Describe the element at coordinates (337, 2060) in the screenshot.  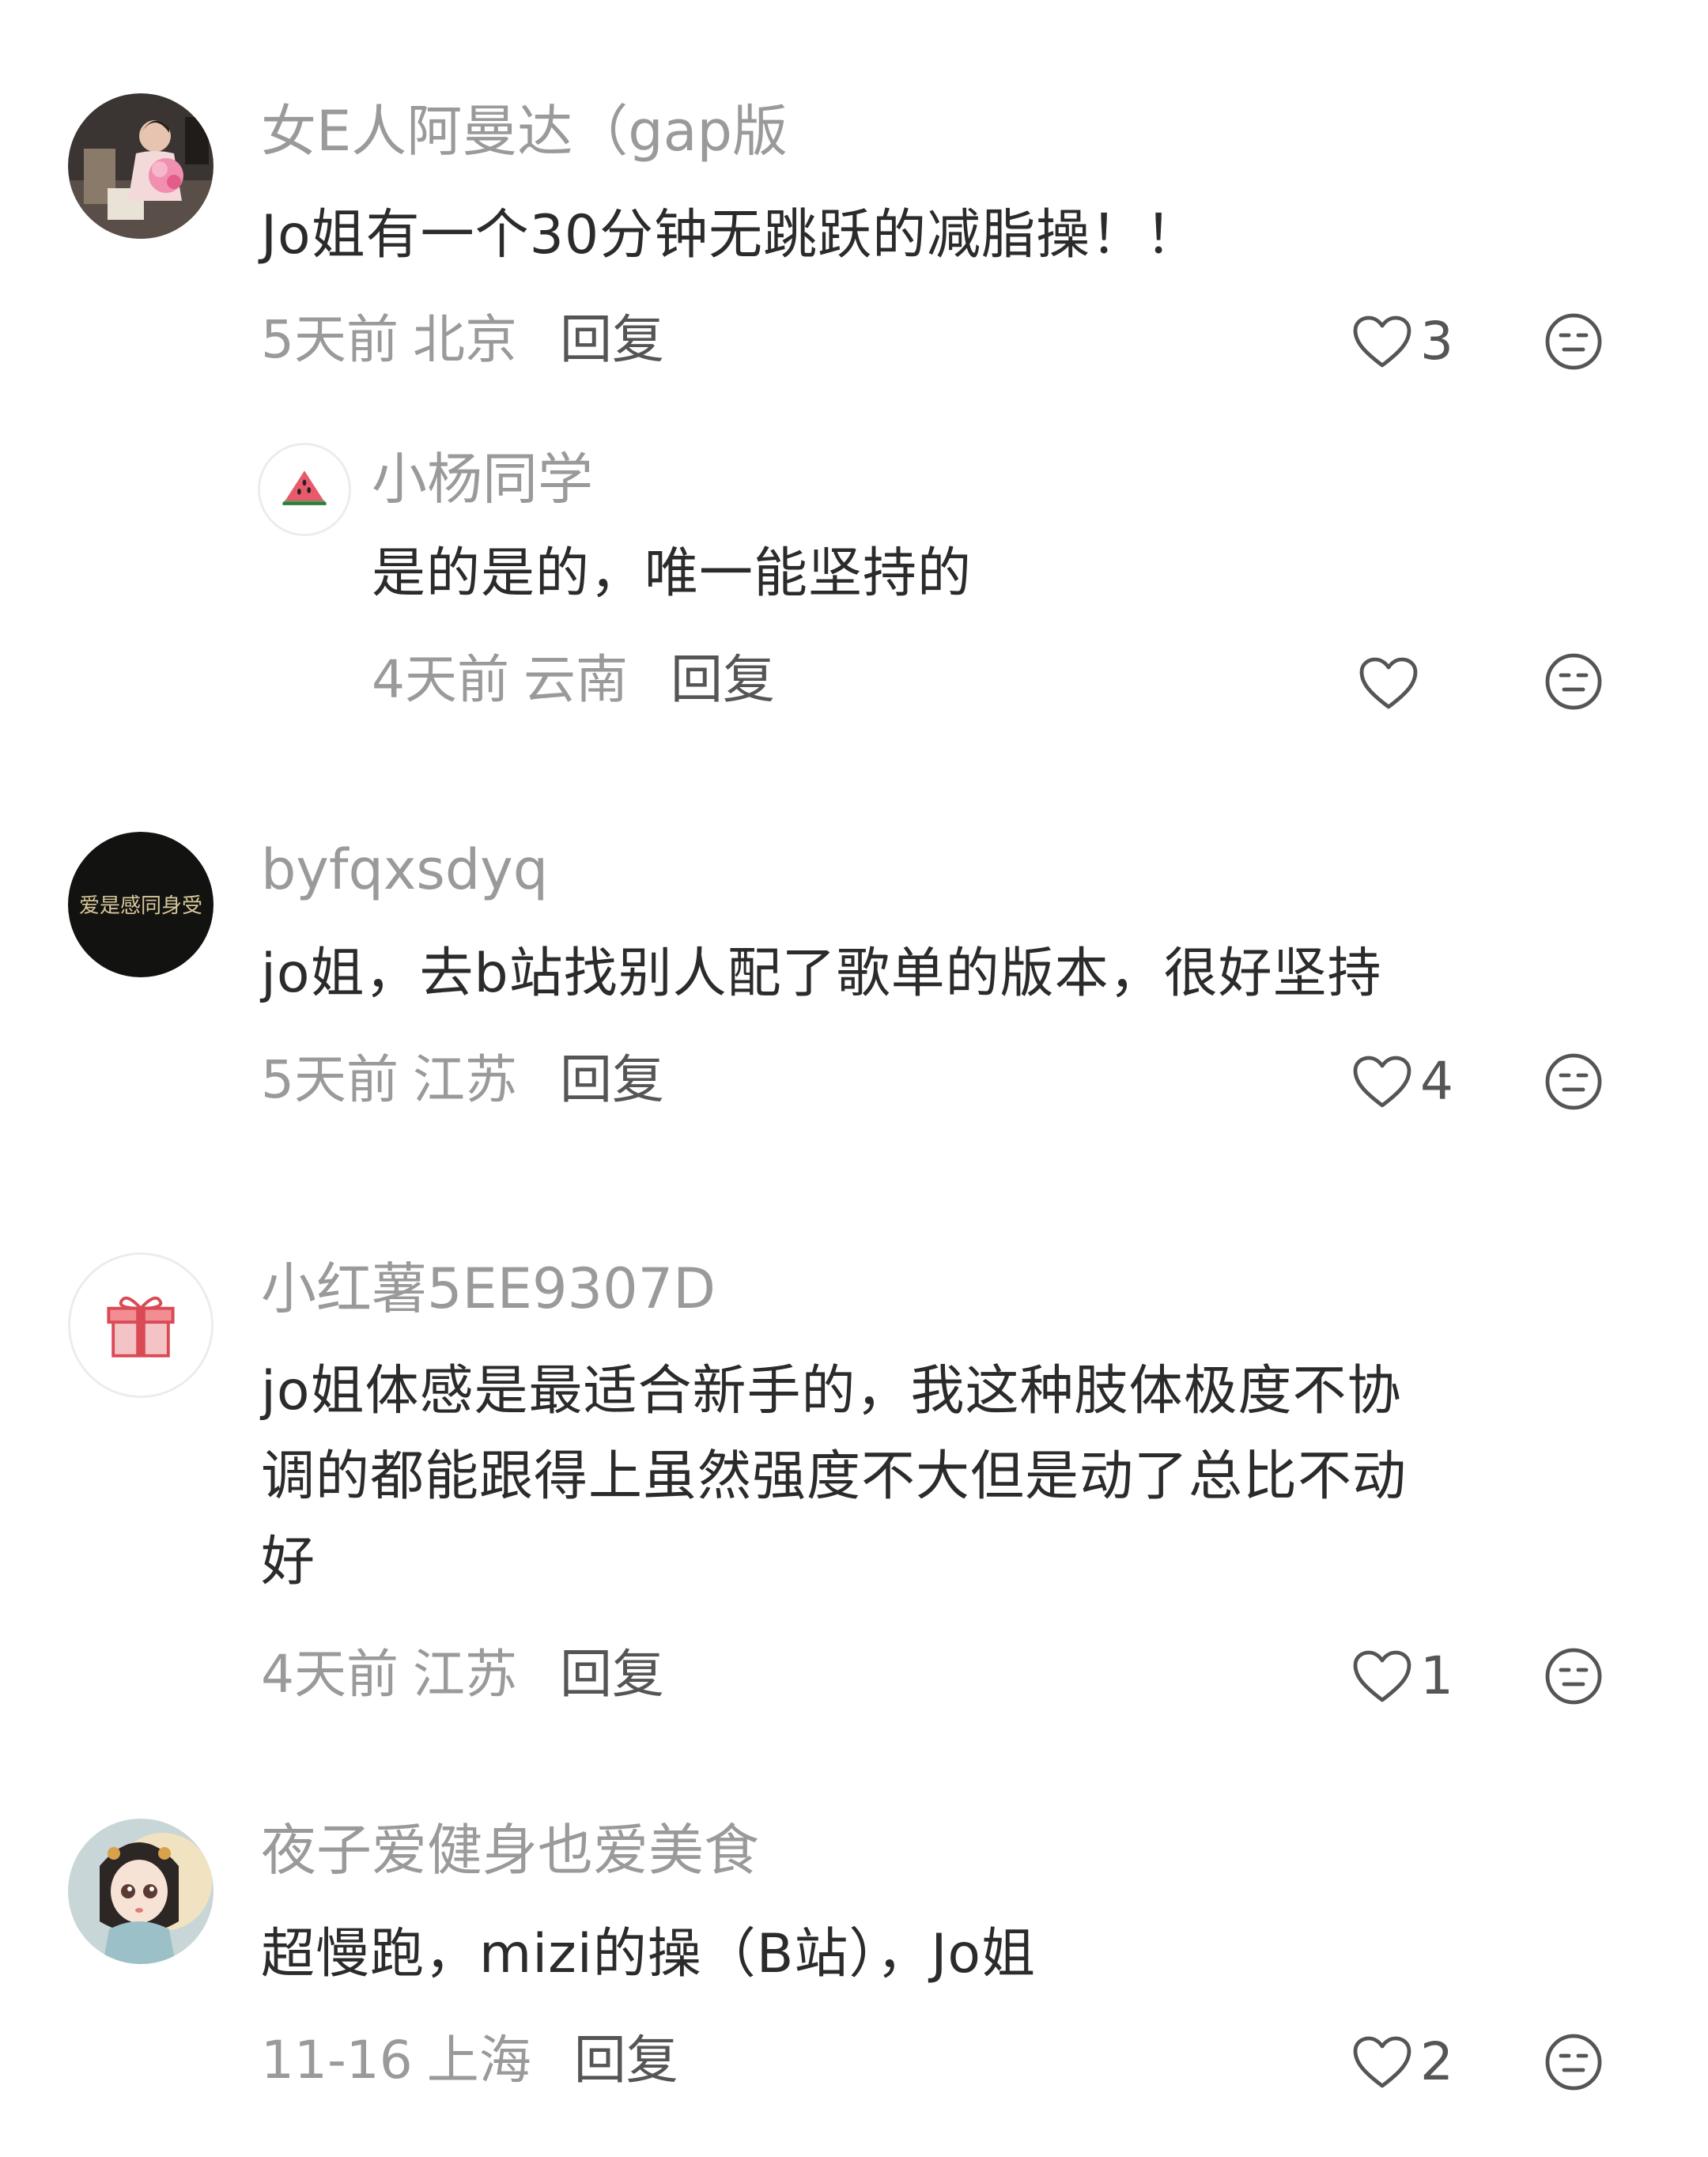
I see `comment-time: 11-16` at that location.